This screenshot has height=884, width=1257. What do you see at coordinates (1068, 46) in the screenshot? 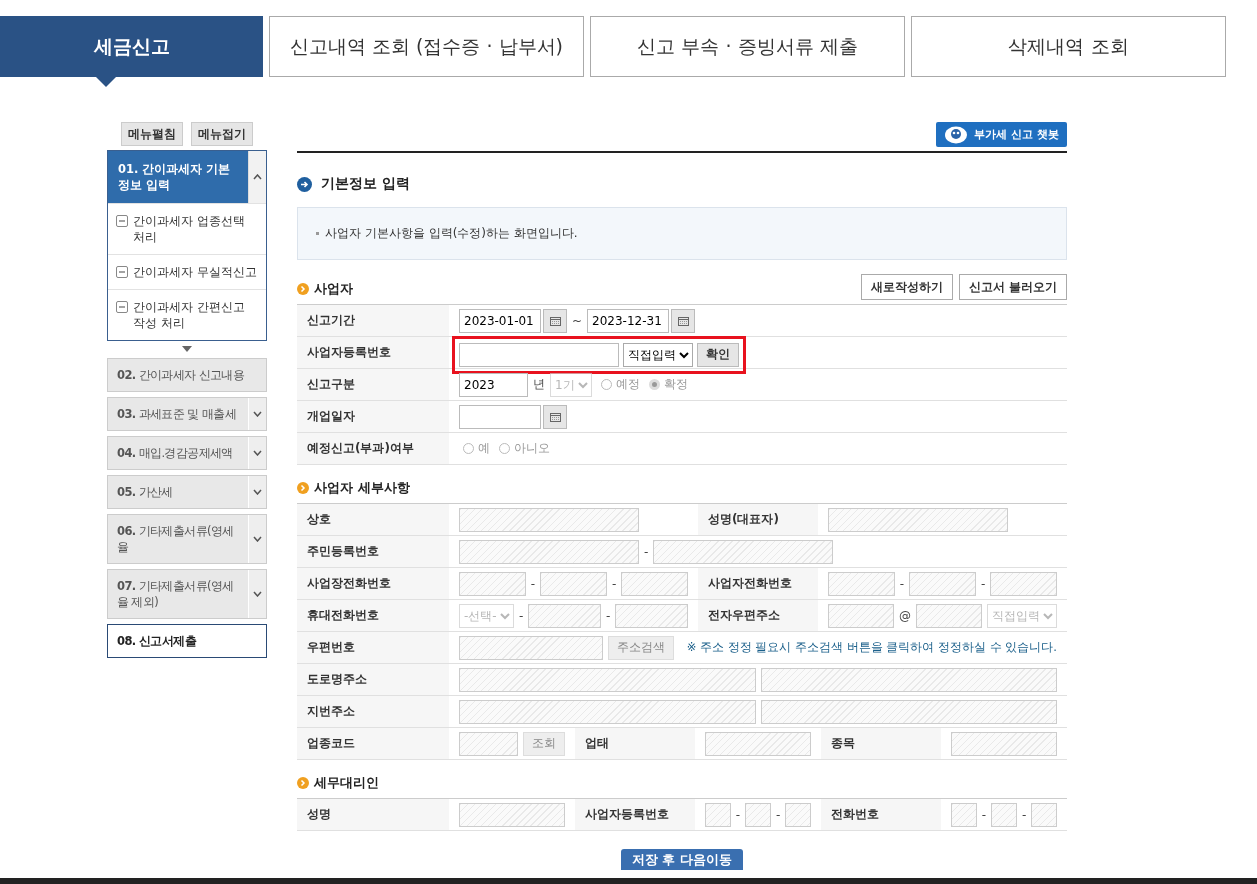
I see `tab: 삭제내역 조회` at bounding box center [1068, 46].